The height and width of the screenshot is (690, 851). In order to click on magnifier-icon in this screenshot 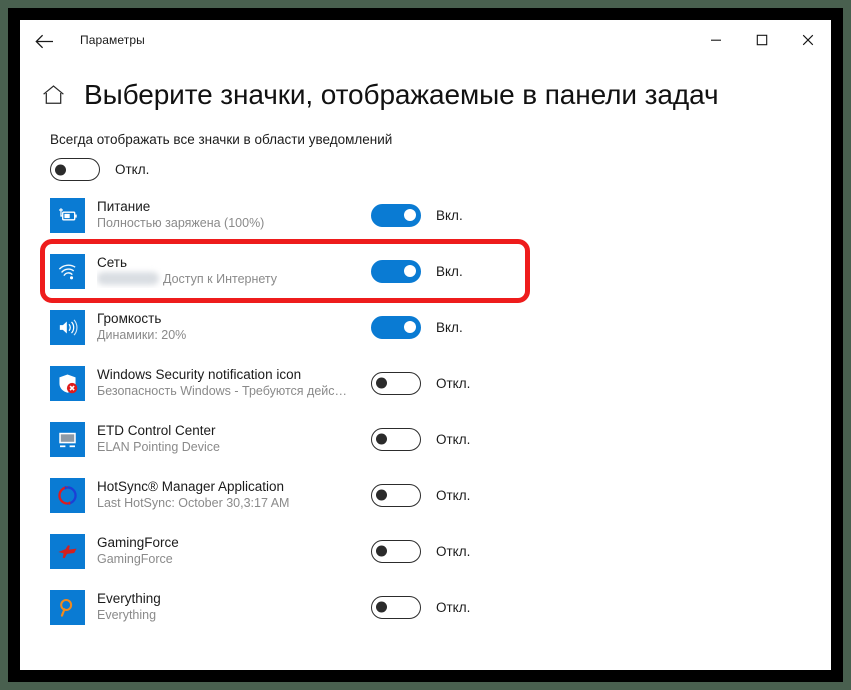, I will do `click(66, 607)`.